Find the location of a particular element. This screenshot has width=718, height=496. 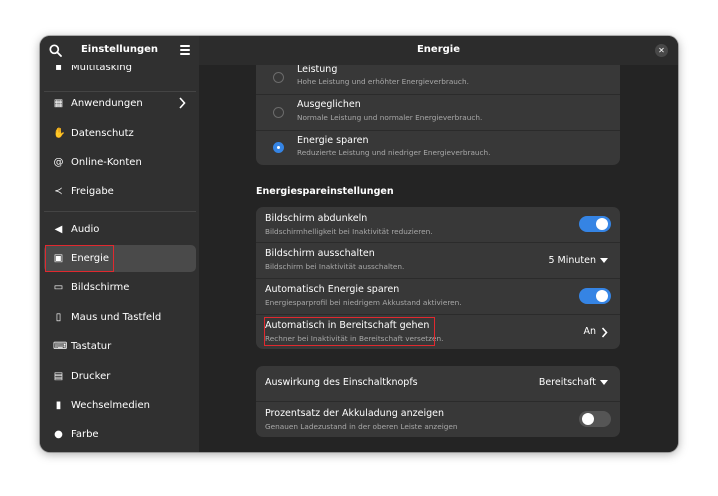

sidebar-item-tastatur: ⌨ Tastatur is located at coordinates (120, 346).